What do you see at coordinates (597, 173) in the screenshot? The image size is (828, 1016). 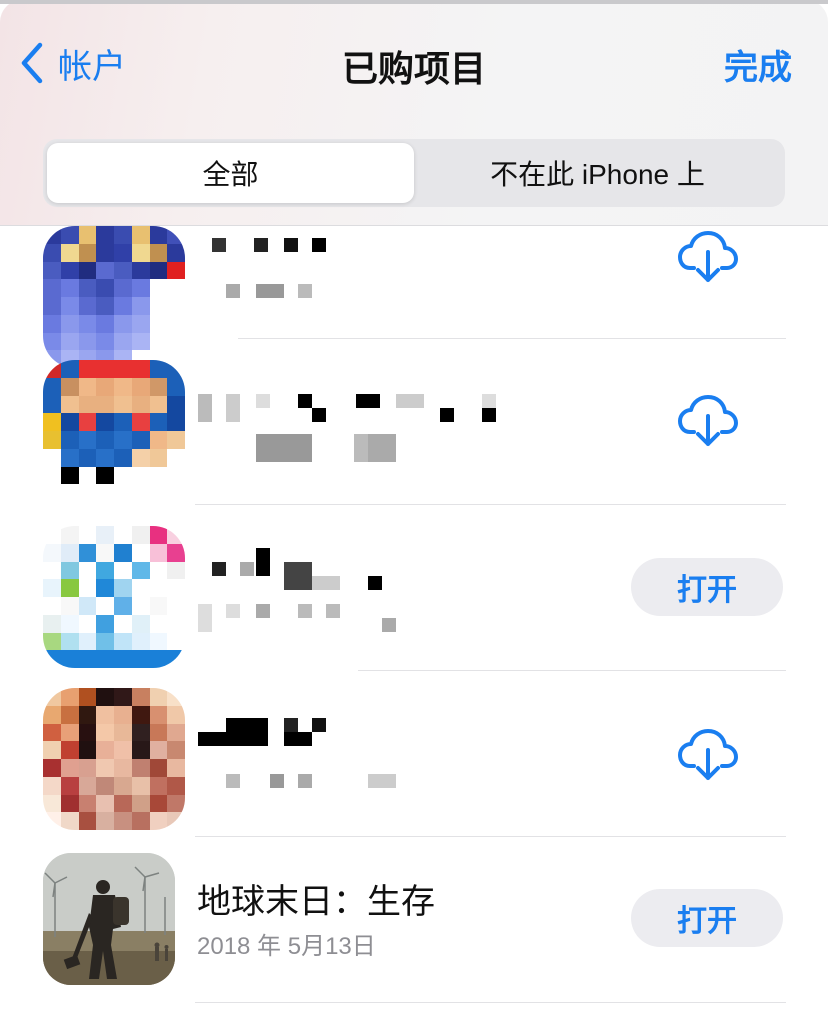 I see `segment-not-on-iphone: 不在此 iPhone 上` at bounding box center [597, 173].